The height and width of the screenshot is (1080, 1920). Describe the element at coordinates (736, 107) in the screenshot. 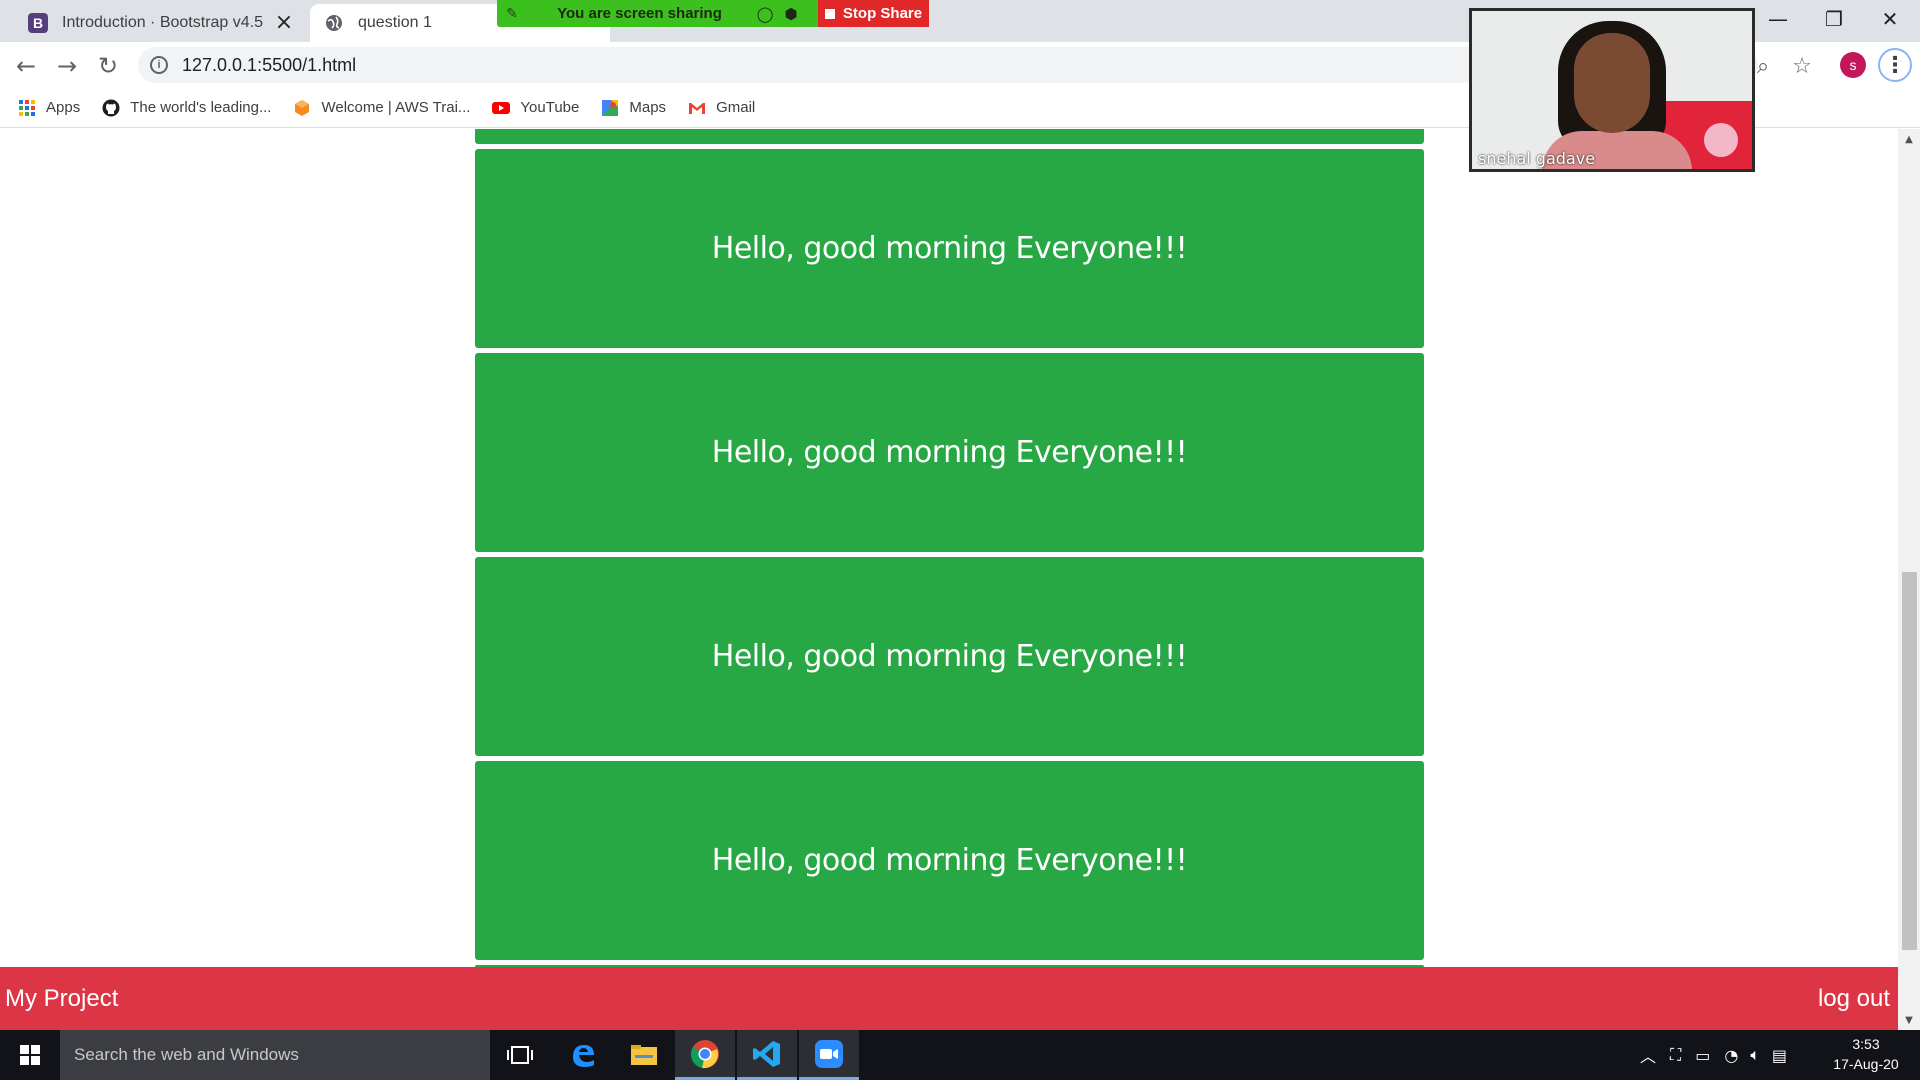

I see `bookmark-label: Gmail` at that location.